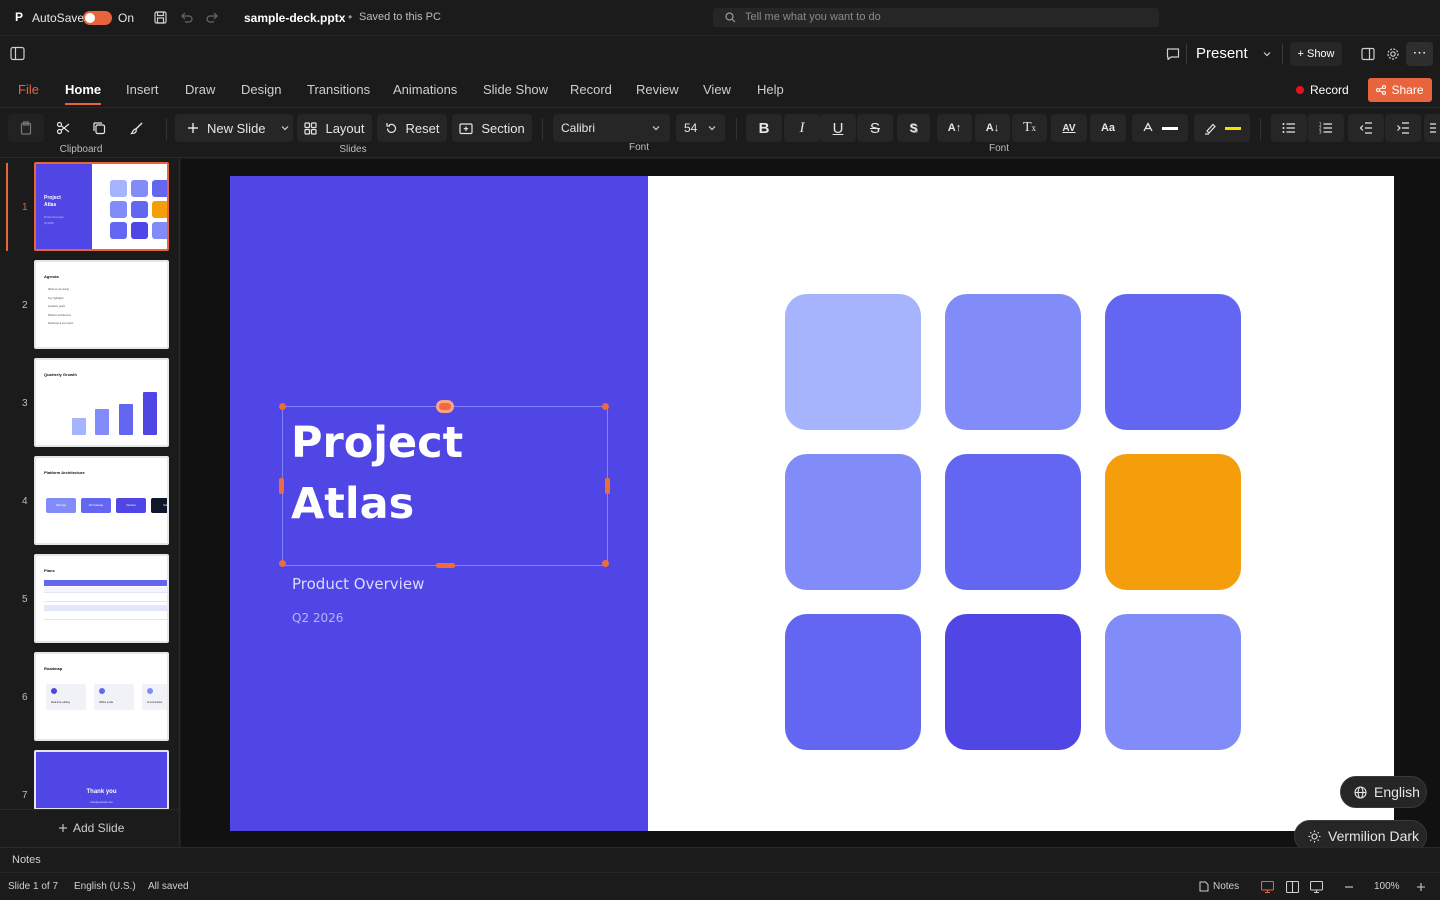 Image resolution: width=1440 pixels, height=900 pixels. Describe the element at coordinates (1029, 128) in the screenshot. I see `clear-formatting-button: Tx` at that location.